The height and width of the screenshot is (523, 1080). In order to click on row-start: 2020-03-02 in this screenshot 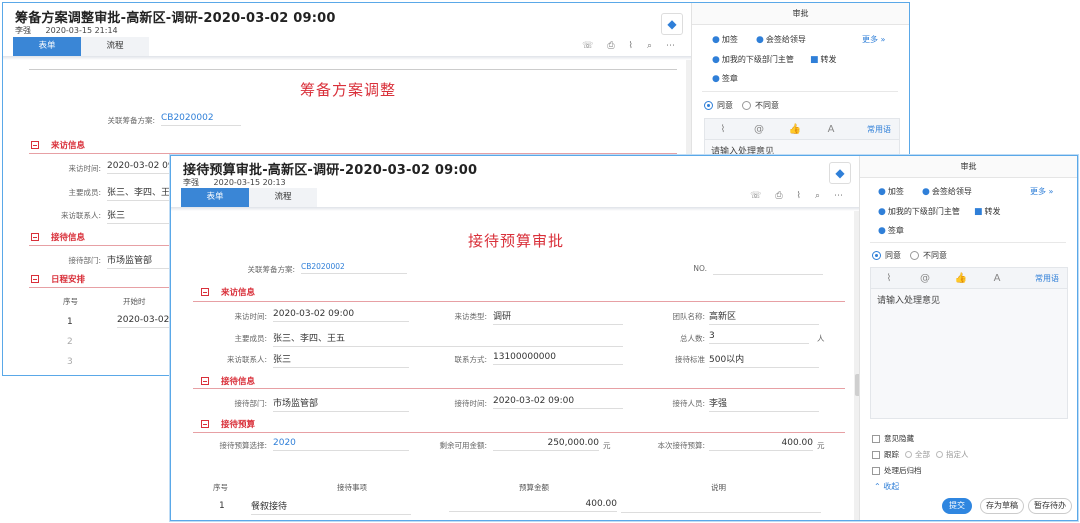, I will do `click(145, 321)`.